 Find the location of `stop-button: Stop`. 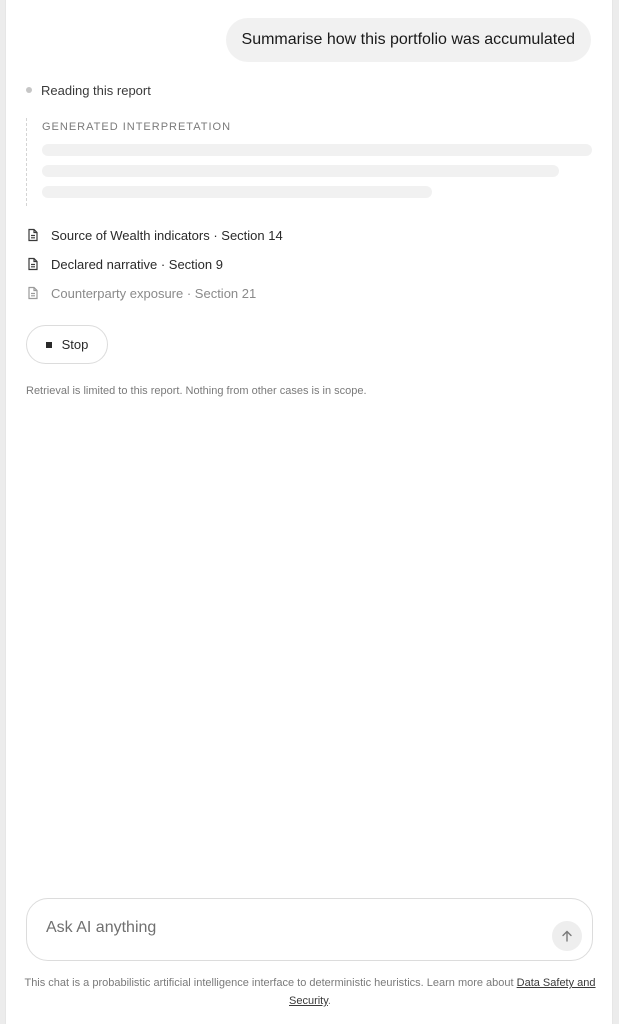

stop-button: Stop is located at coordinates (67, 344).